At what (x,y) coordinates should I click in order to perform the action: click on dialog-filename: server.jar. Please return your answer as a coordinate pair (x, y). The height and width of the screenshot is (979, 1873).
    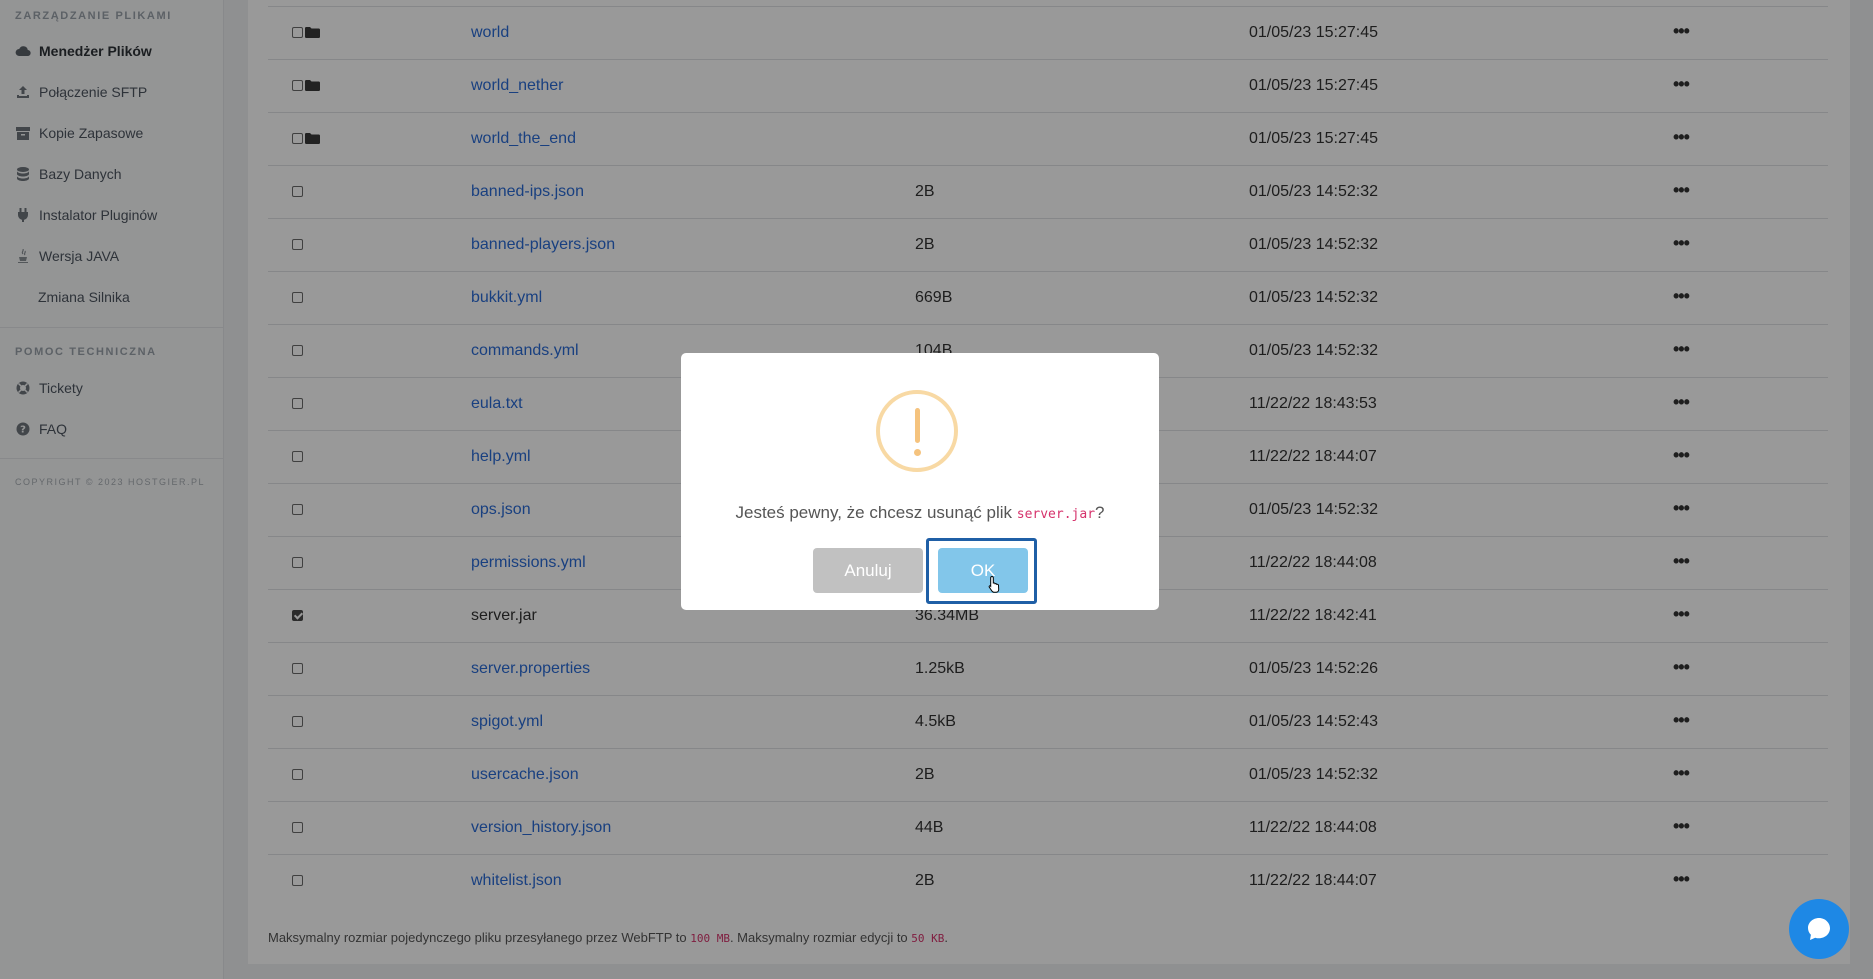
    Looking at the image, I should click on (1056, 514).